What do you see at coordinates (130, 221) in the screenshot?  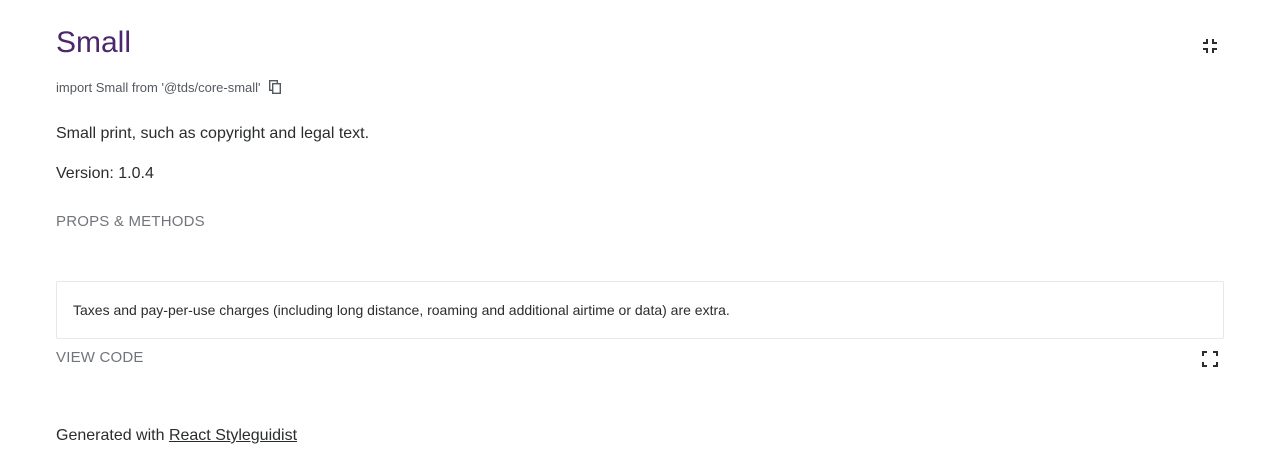 I see `props-methods-toggle: PROPS & METHODS` at bounding box center [130, 221].